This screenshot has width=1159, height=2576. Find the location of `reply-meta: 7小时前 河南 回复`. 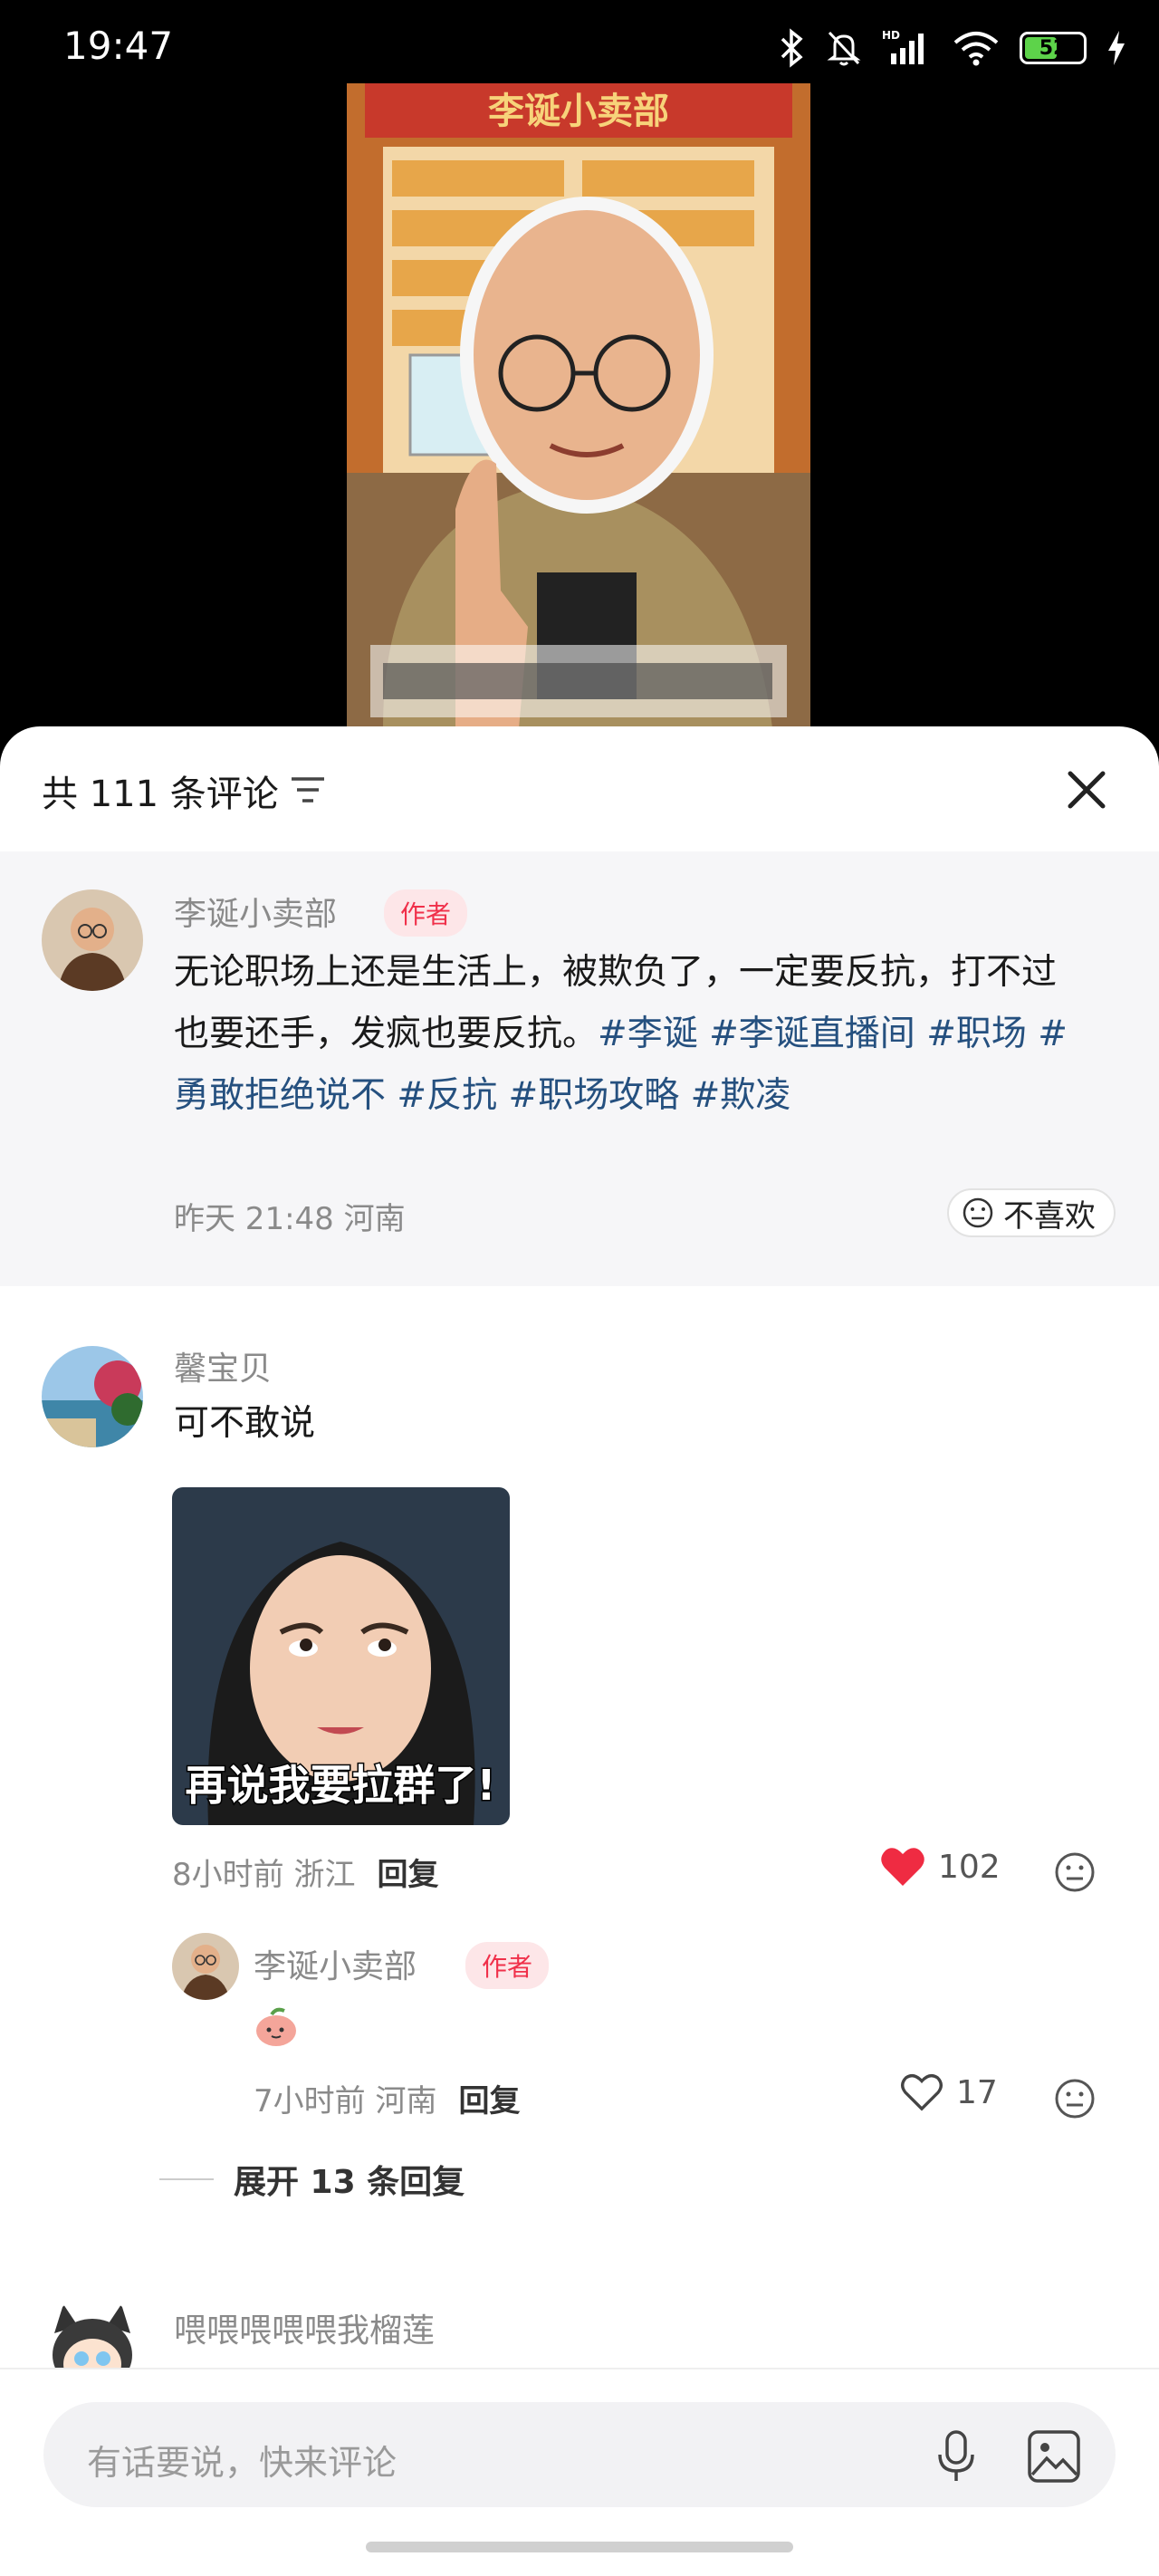

reply-meta: 7小时前 河南 回复 is located at coordinates (387, 2098).